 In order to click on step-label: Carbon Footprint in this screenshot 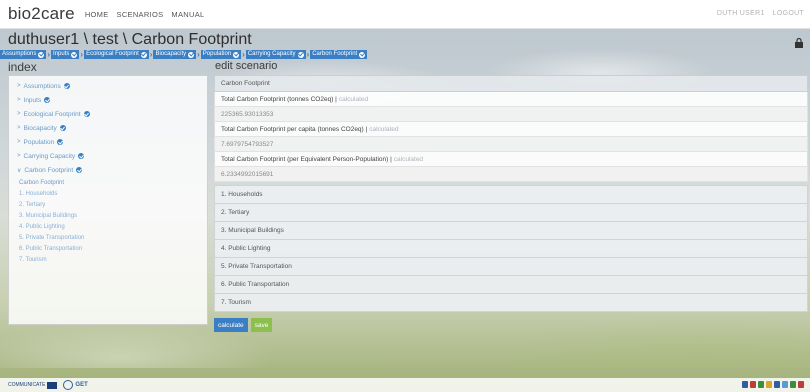, I will do `click(335, 54)`.